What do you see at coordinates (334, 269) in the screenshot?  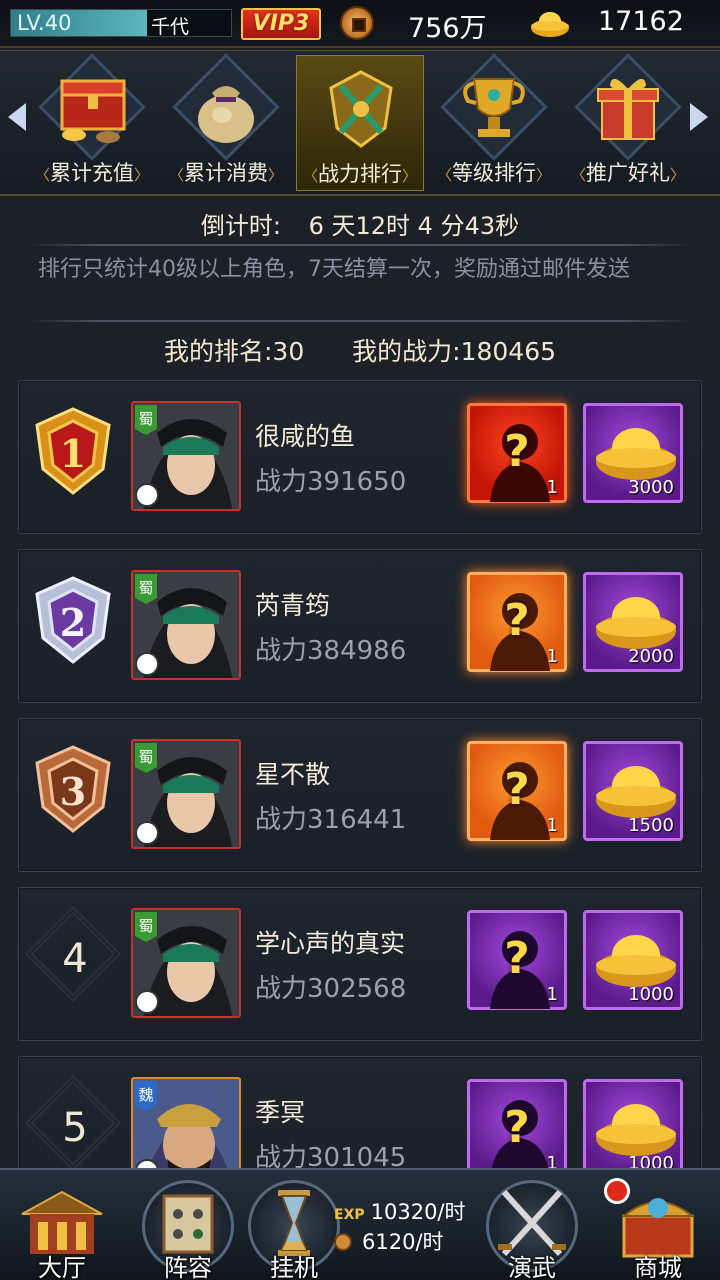 I see `ranking-notice: 排行只统计40级以上角色，7天结算一次，奖励通过邮件发送` at bounding box center [334, 269].